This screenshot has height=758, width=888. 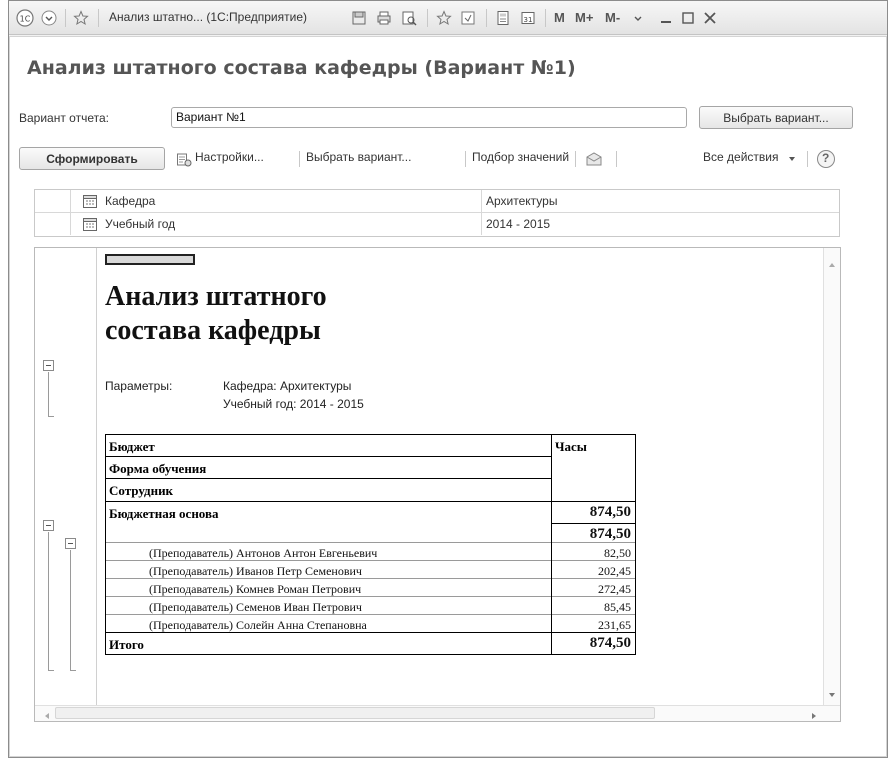 What do you see at coordinates (158, 468) in the screenshot?
I see `header-form: Форма обучения` at bounding box center [158, 468].